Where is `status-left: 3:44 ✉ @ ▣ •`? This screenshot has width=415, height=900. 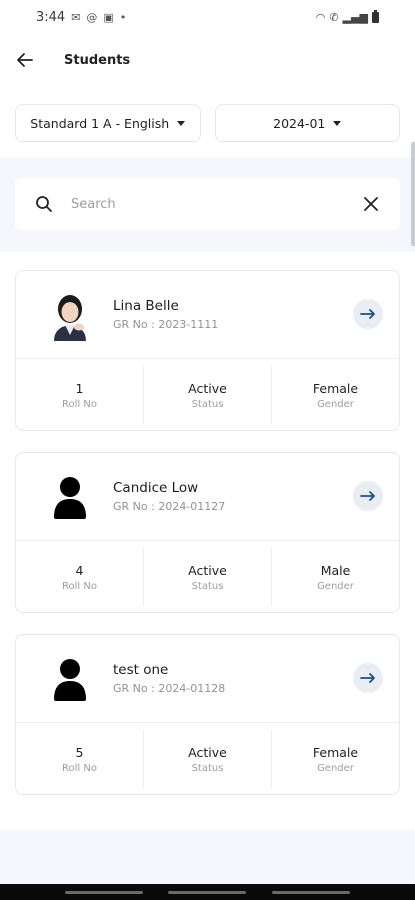 status-left: 3:44 ✉ @ ▣ • is located at coordinates (81, 17).